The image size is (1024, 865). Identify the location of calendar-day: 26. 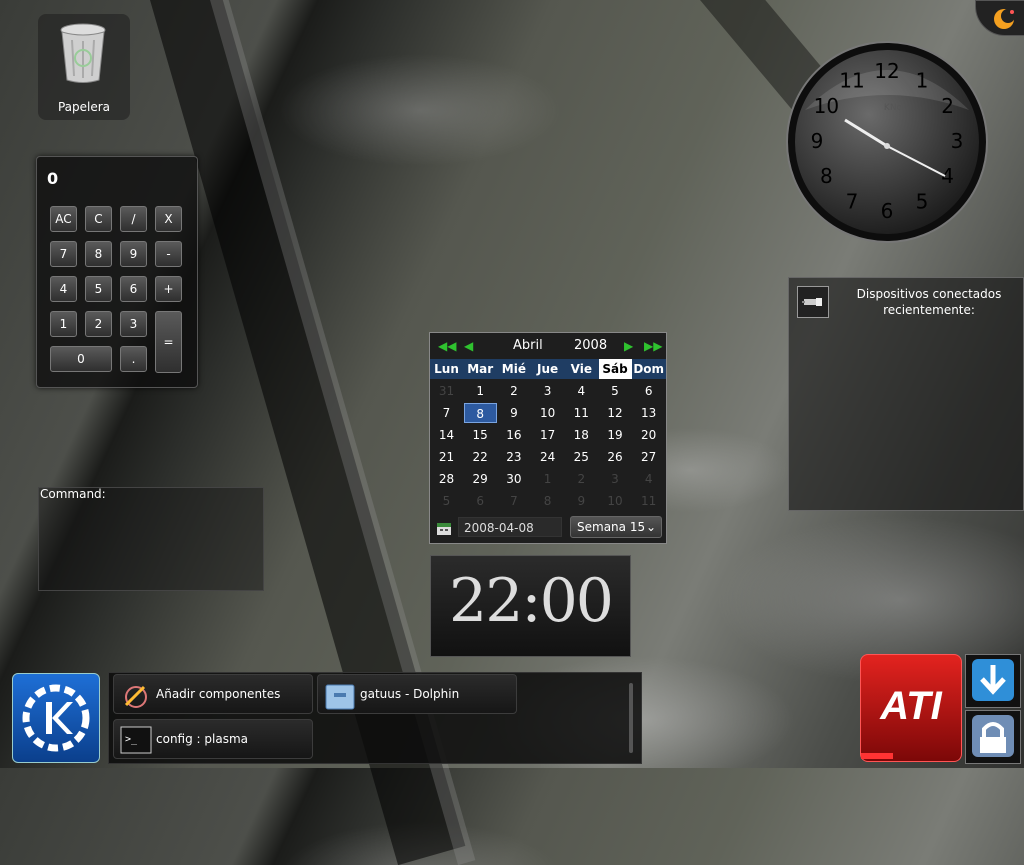
(615, 457).